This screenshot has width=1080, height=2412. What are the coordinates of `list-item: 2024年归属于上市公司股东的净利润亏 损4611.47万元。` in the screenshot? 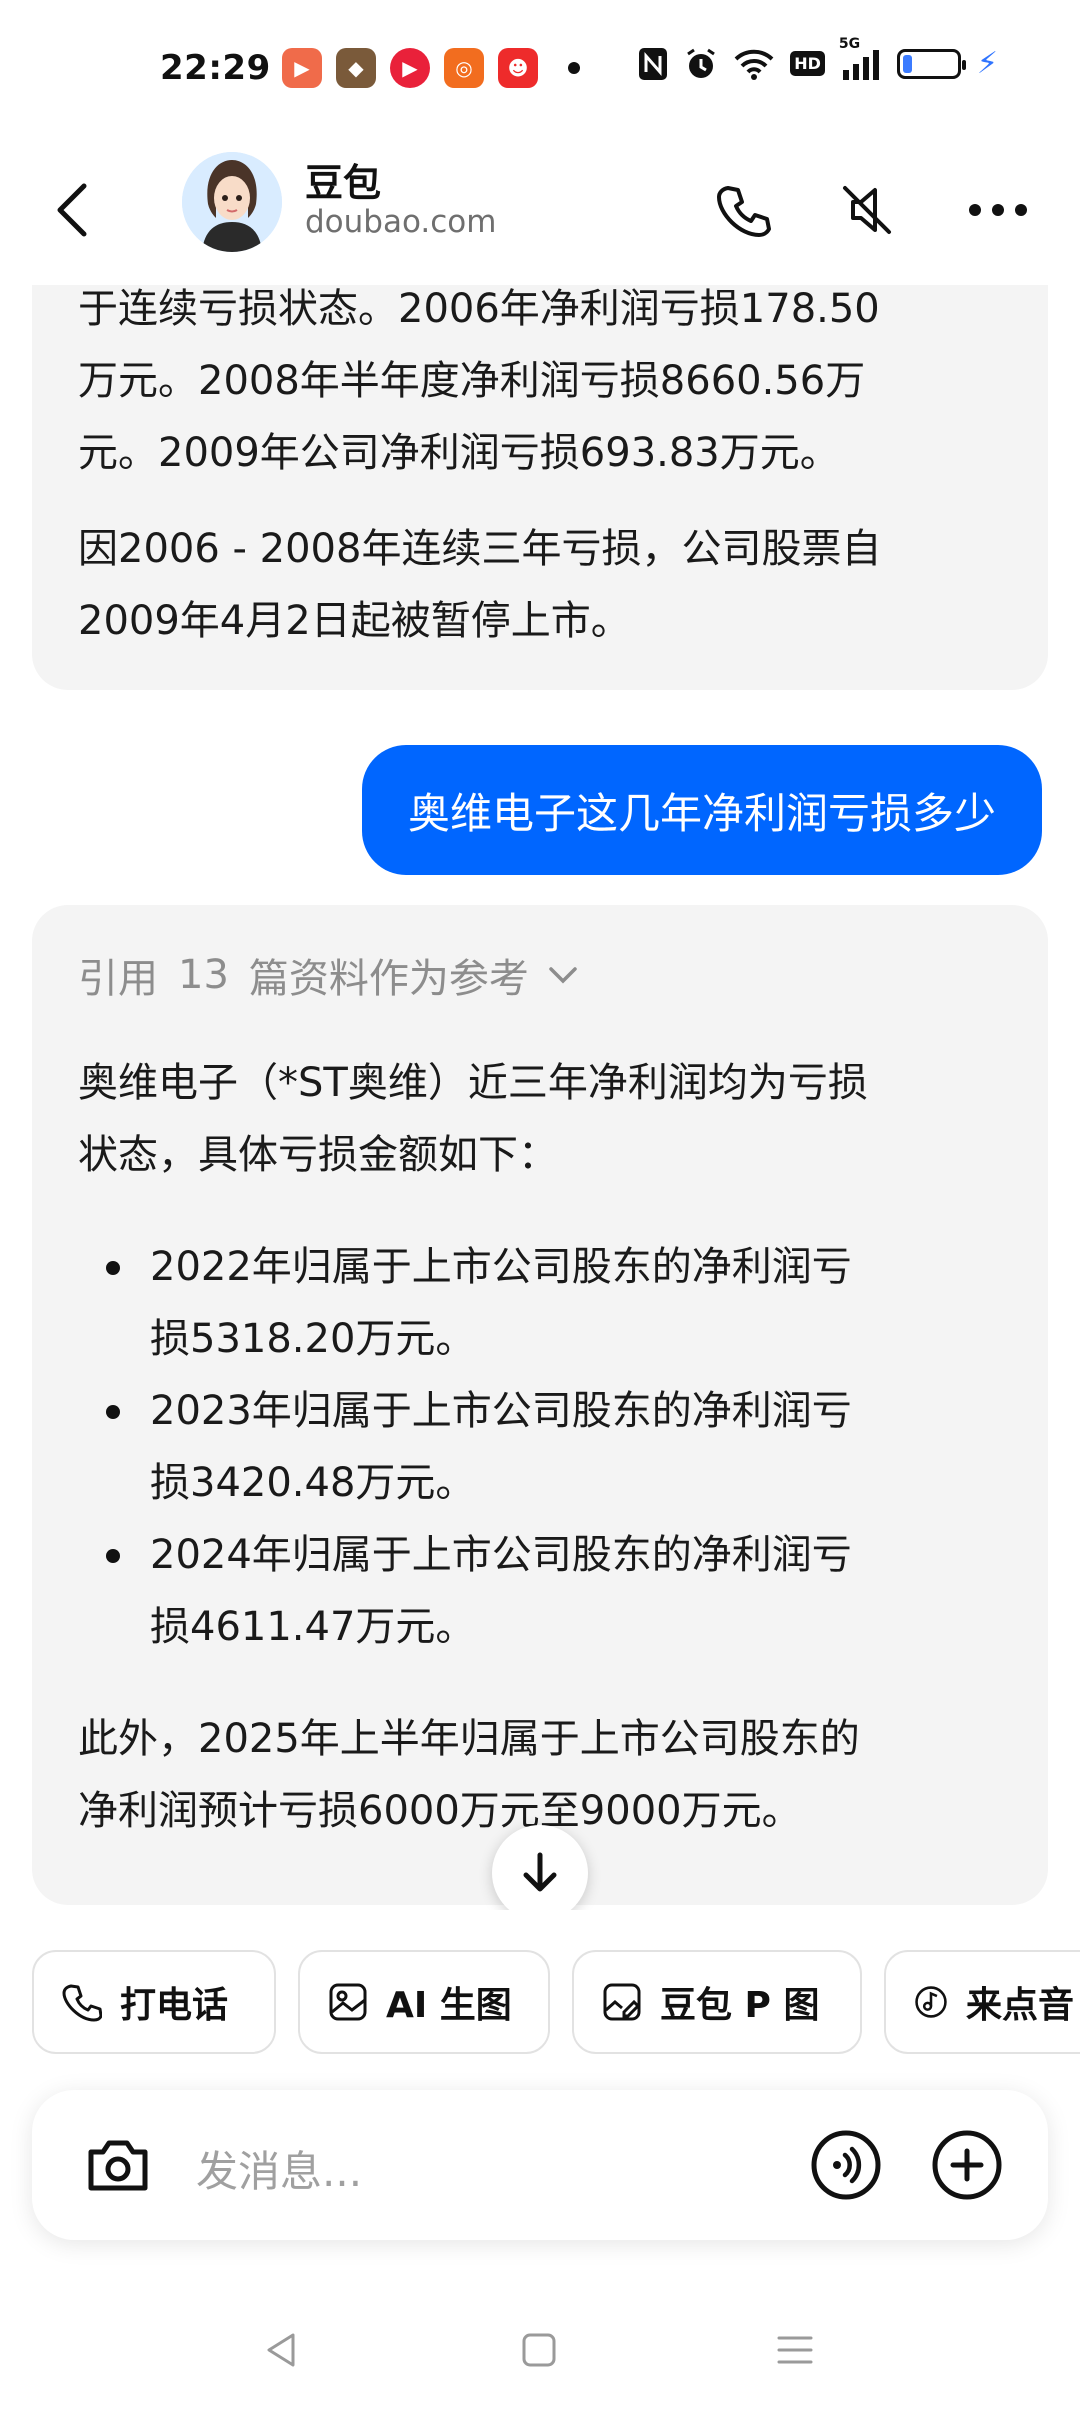 It's located at (540, 1591).